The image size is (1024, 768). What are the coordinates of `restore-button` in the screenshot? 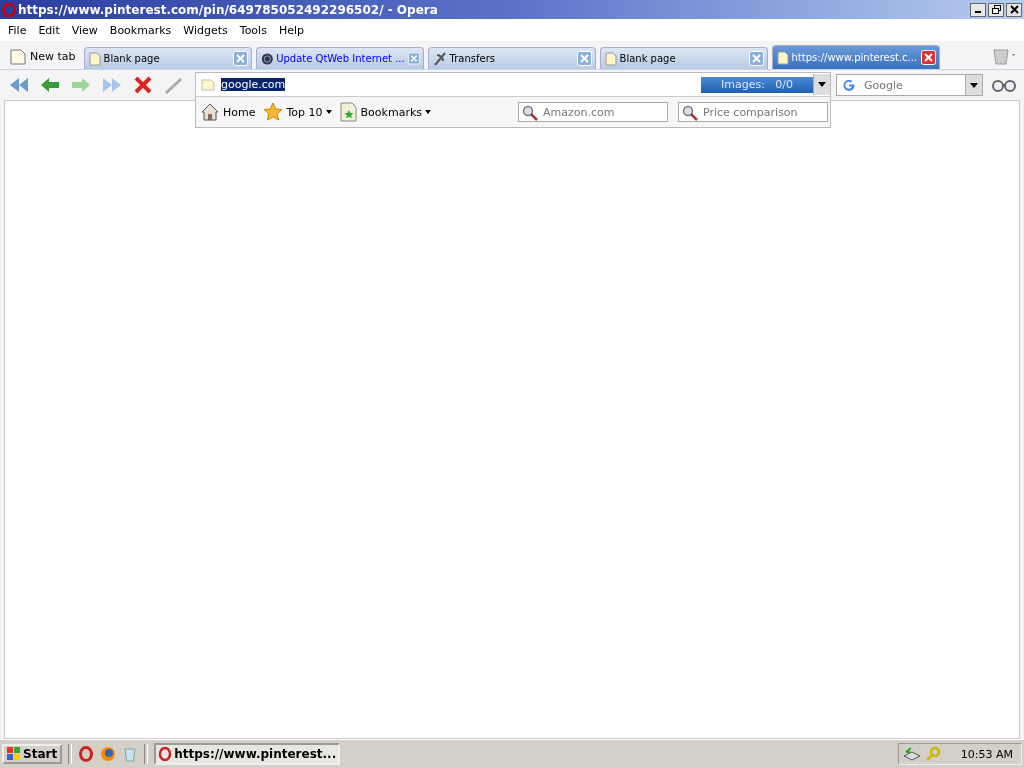 It's located at (996, 9).